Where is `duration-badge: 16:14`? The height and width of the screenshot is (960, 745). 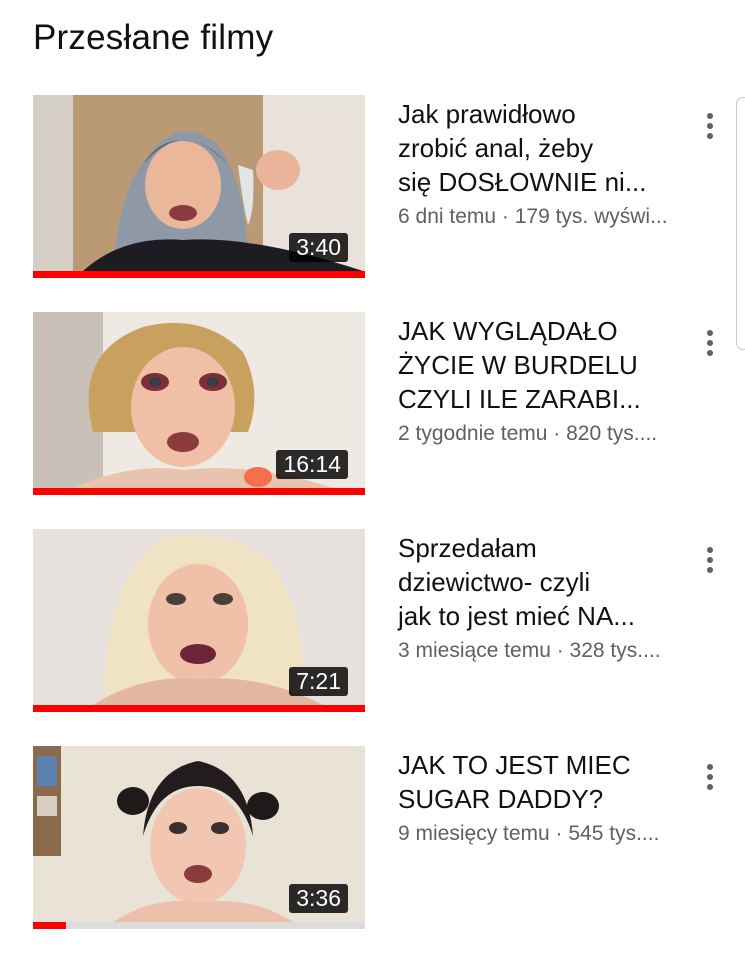
duration-badge: 16:14 is located at coordinates (312, 464).